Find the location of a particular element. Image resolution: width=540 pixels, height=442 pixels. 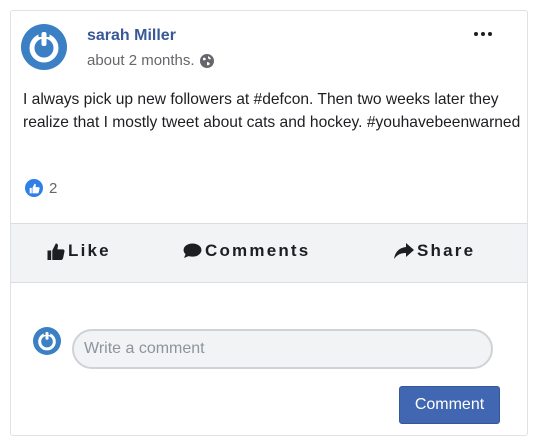

like-label: Like is located at coordinates (89, 250).